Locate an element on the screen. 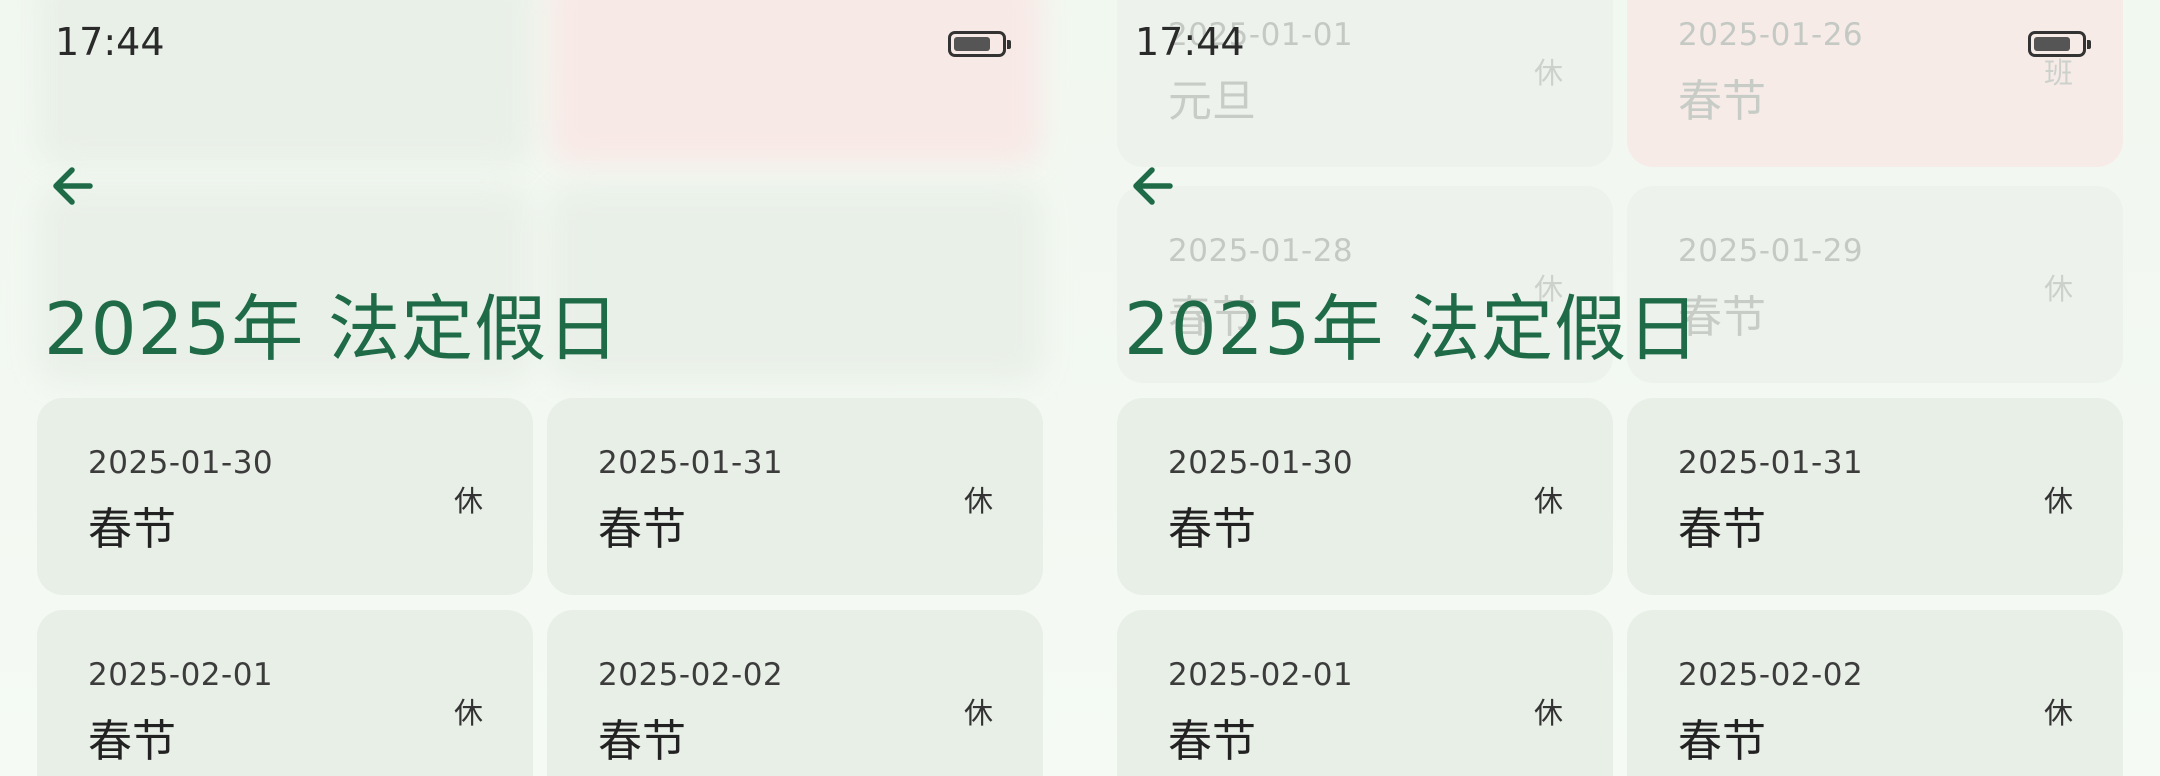 The image size is (2160, 776). holiday-name: 元旦 is located at coordinates (1212, 101).